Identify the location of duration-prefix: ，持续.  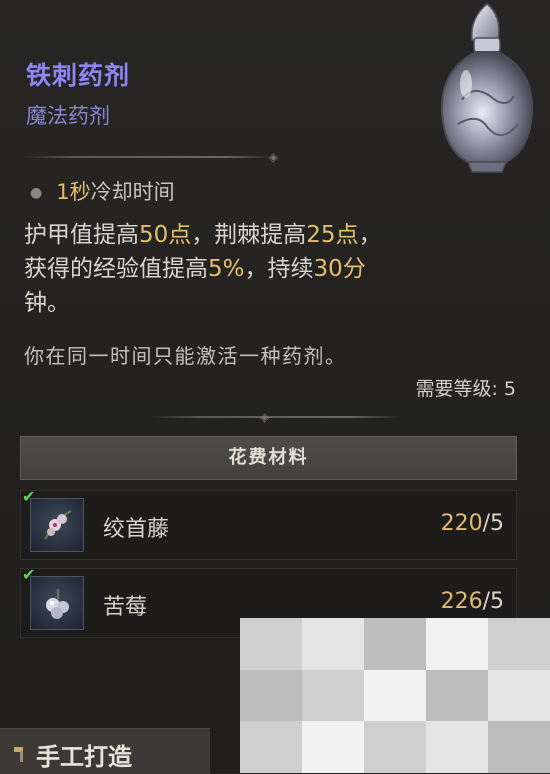
(279, 269).